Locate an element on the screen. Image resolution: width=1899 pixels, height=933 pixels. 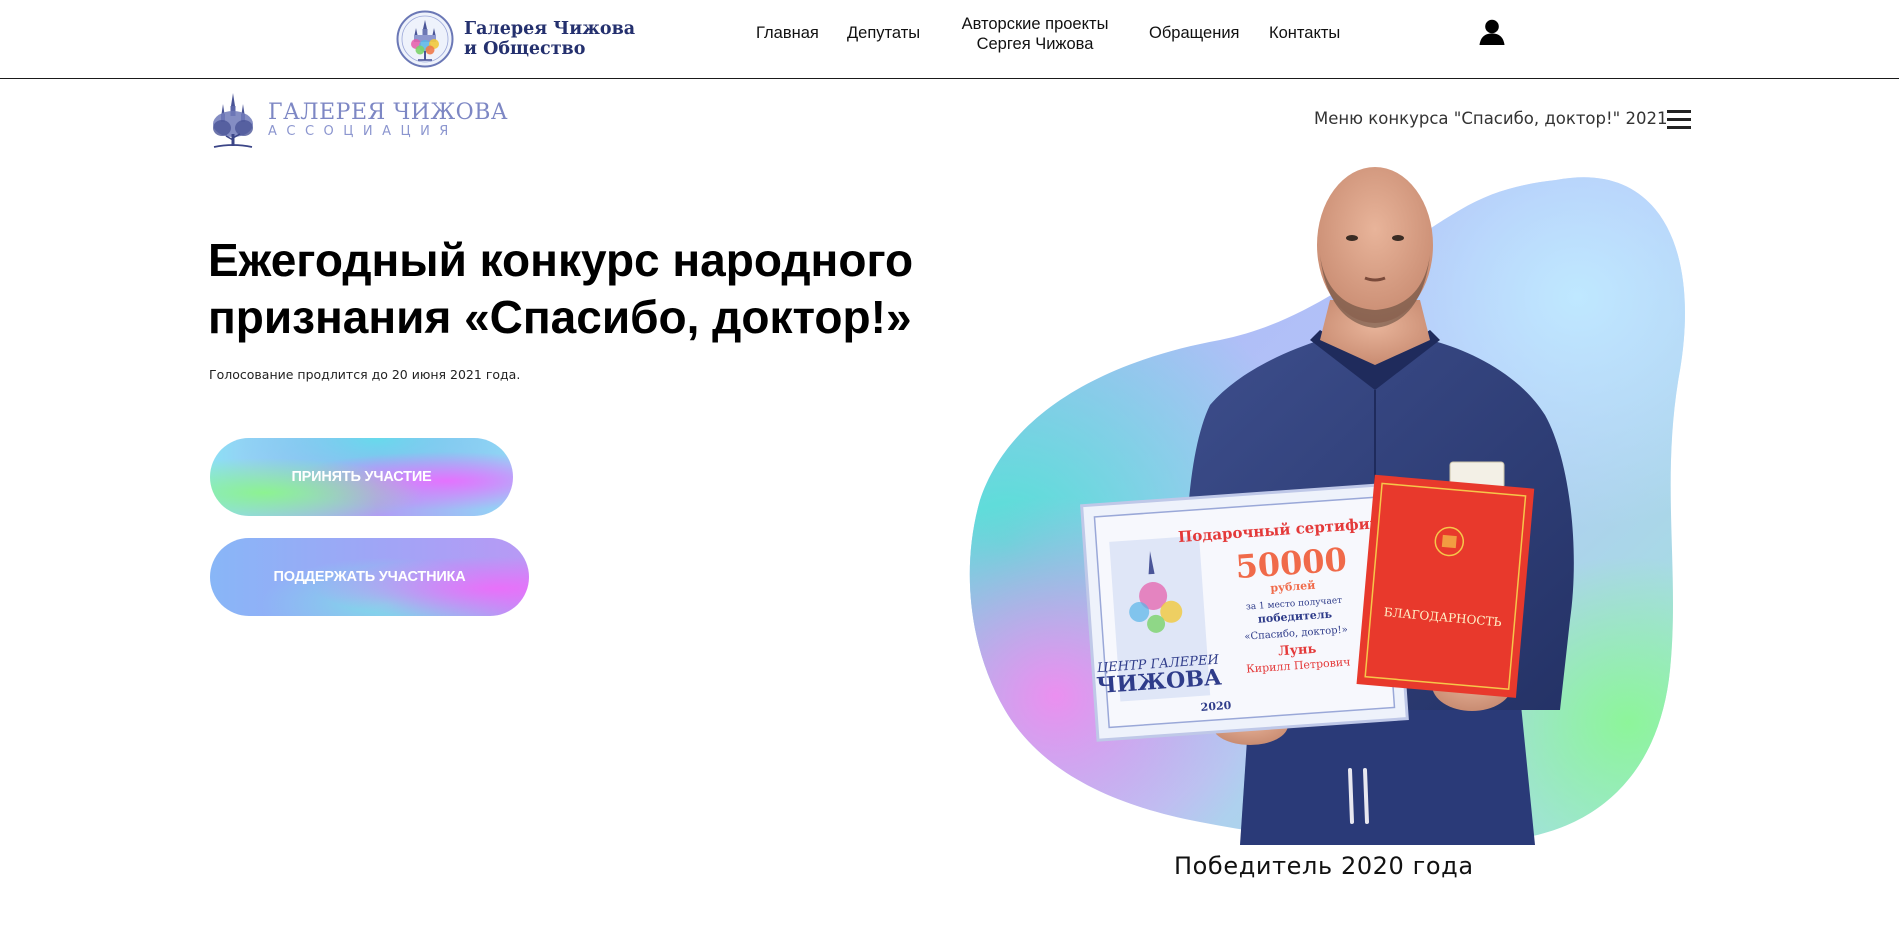
association-subtitle: АССОЦИАЦИЯ is located at coordinates (363, 131).